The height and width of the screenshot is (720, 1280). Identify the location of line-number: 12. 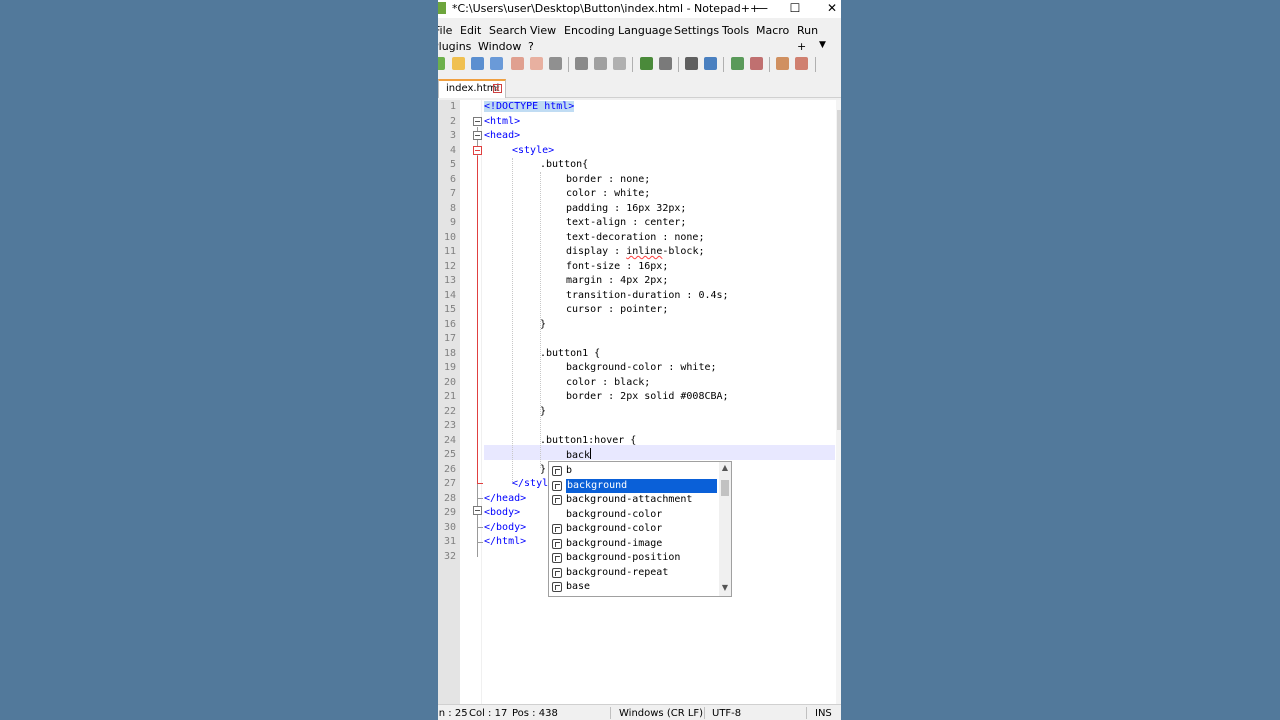
(449, 266).